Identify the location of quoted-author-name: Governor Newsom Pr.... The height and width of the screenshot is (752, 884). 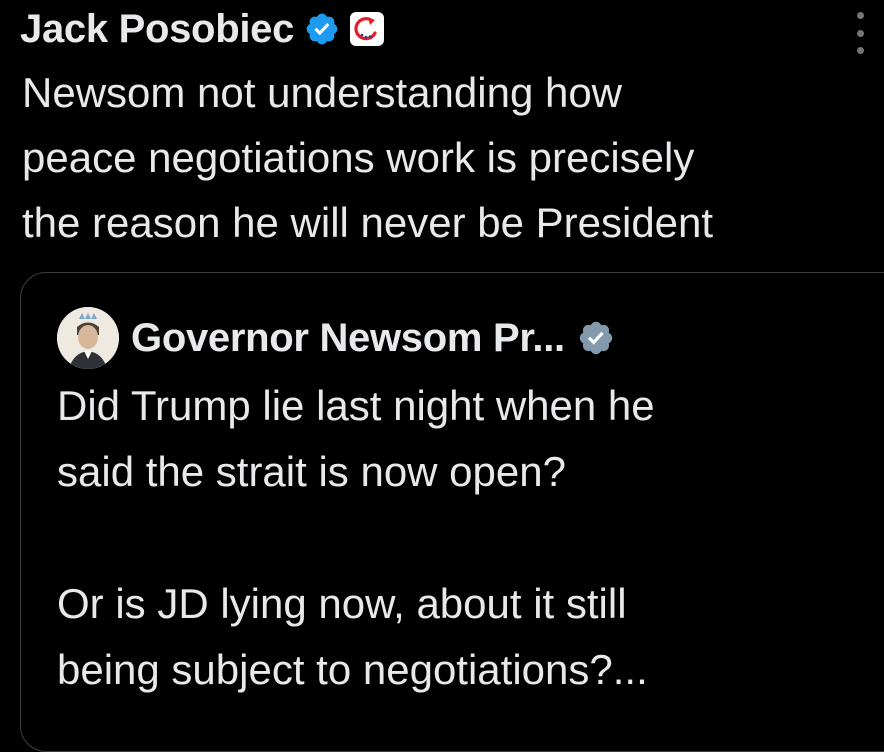
(348, 338).